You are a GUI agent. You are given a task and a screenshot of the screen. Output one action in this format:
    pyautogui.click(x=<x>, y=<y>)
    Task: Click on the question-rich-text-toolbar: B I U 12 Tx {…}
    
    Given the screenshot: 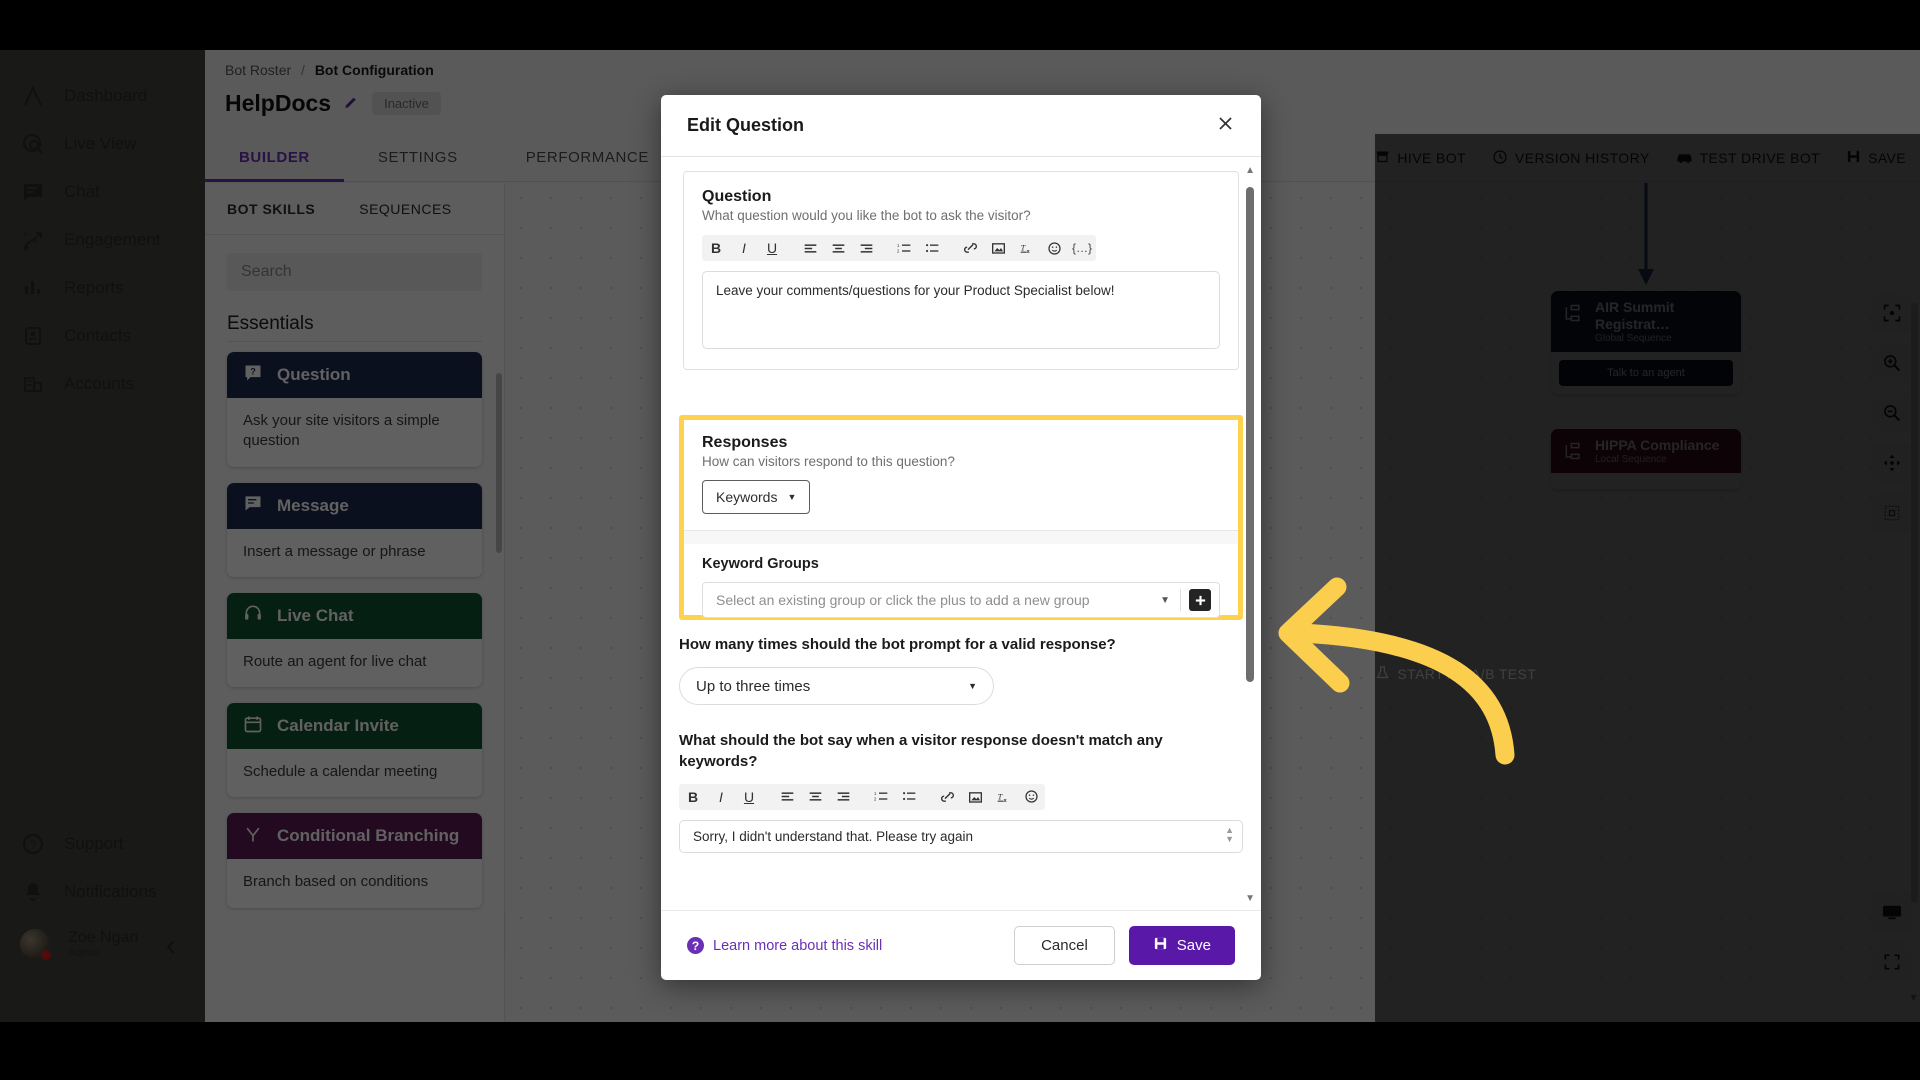 What is the action you would take?
    pyautogui.click(x=899, y=248)
    